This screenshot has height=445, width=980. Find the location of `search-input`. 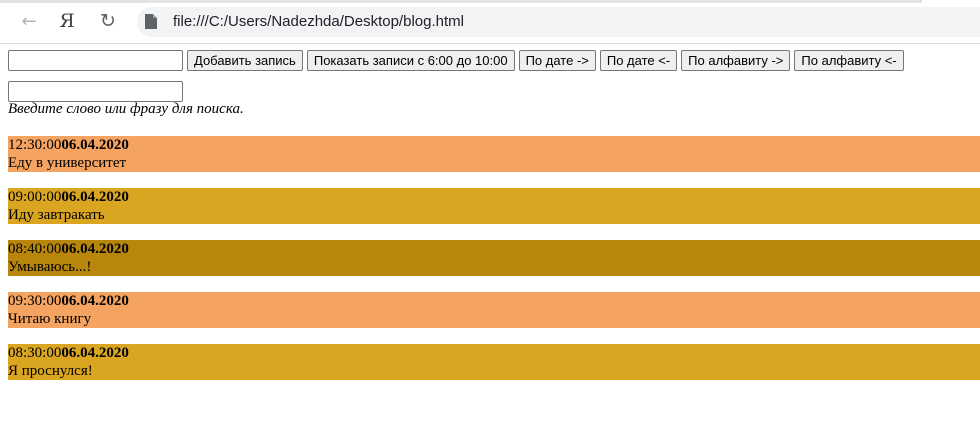

search-input is located at coordinates (95, 91).